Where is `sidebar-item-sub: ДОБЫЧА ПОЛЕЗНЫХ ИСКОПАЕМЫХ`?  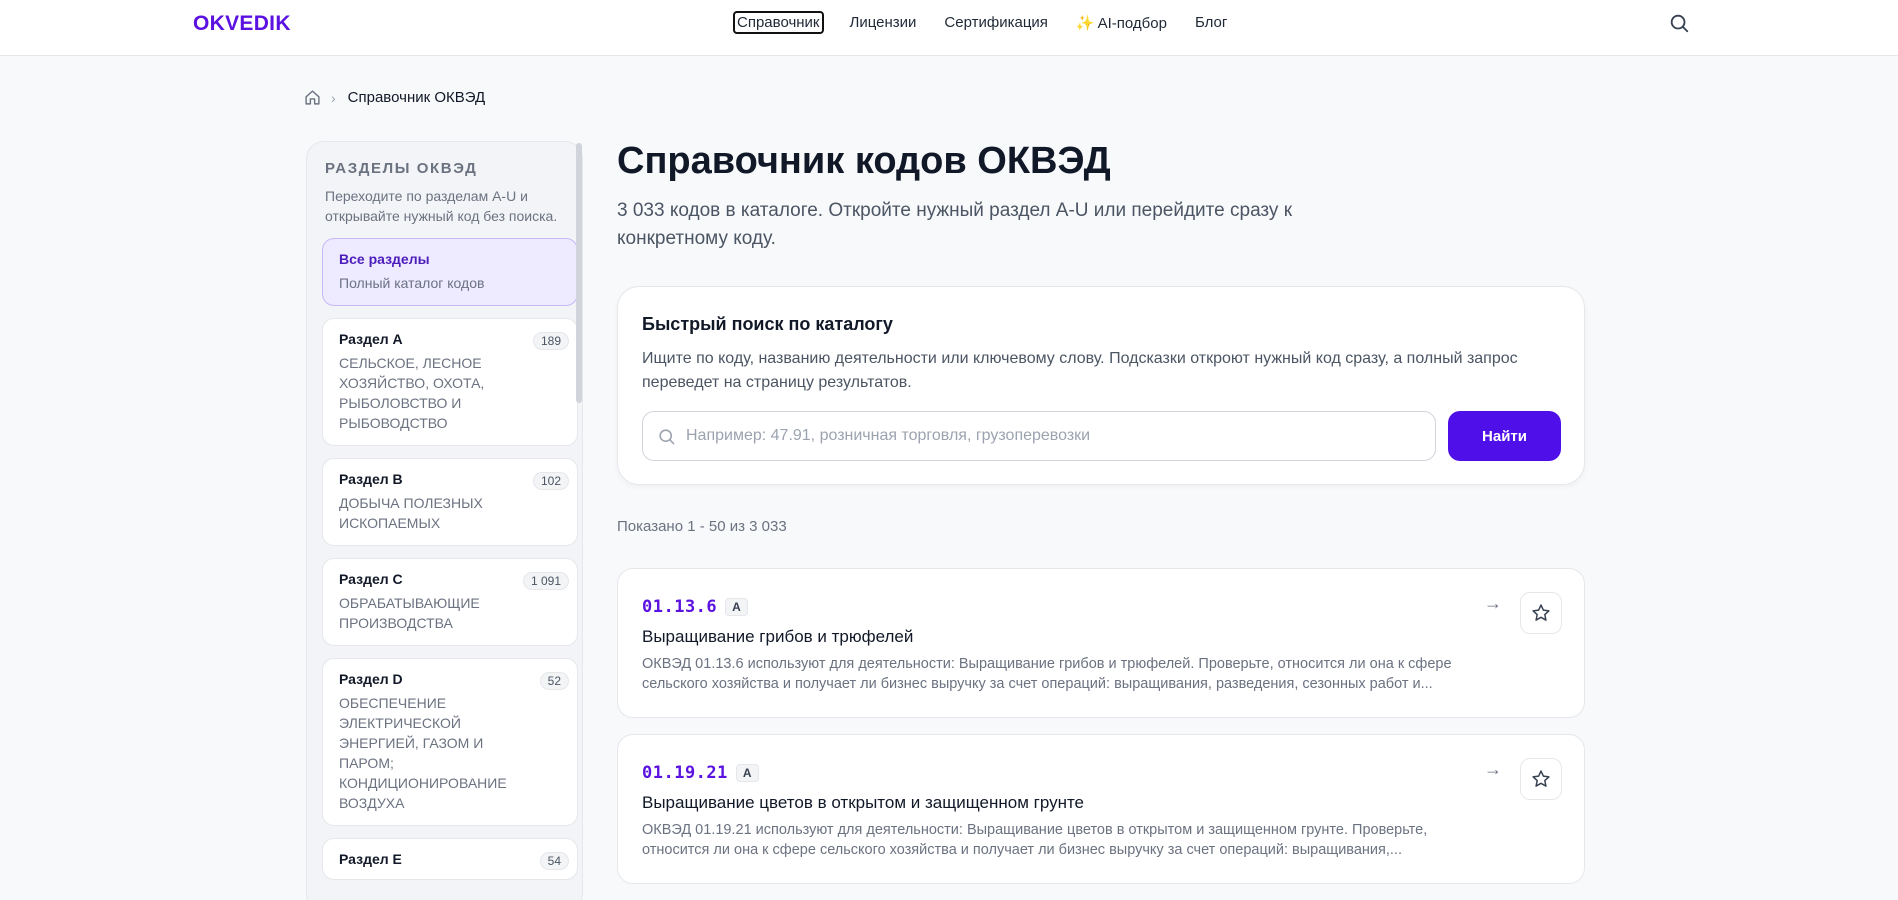 sidebar-item-sub: ДОБЫЧА ПОЛЕЗНЫХ ИСКОПАЕМЫХ is located at coordinates (411, 513).